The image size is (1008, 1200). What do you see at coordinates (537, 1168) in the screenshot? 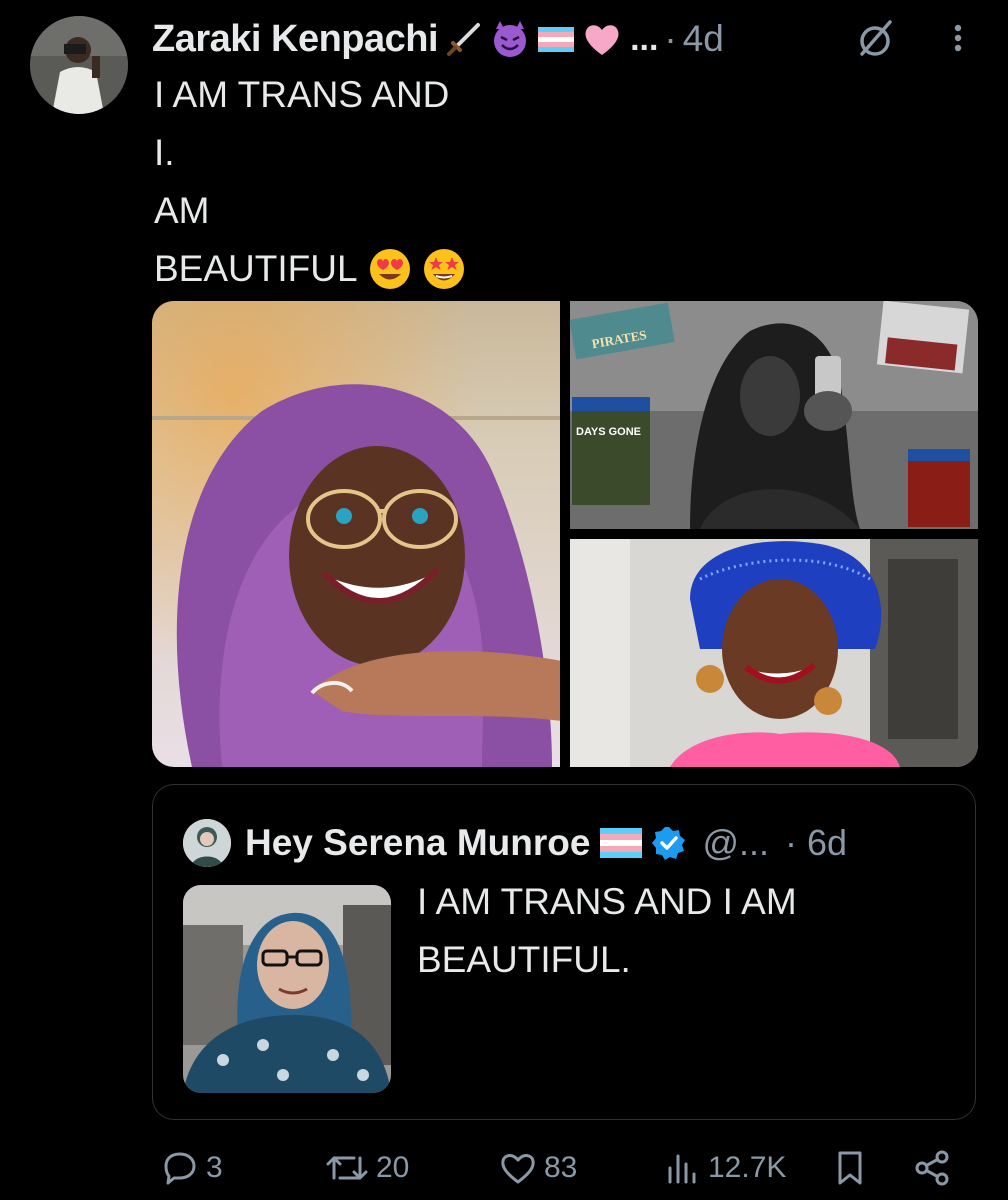
I see `like-button: 83` at bounding box center [537, 1168].